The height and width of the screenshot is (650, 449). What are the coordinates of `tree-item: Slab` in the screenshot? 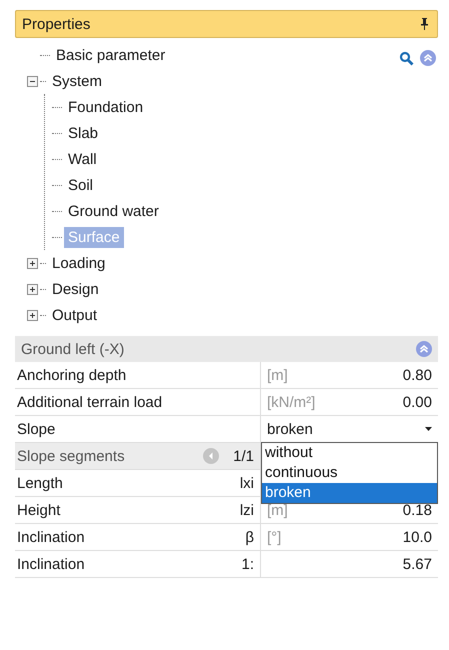 It's located at (83, 133).